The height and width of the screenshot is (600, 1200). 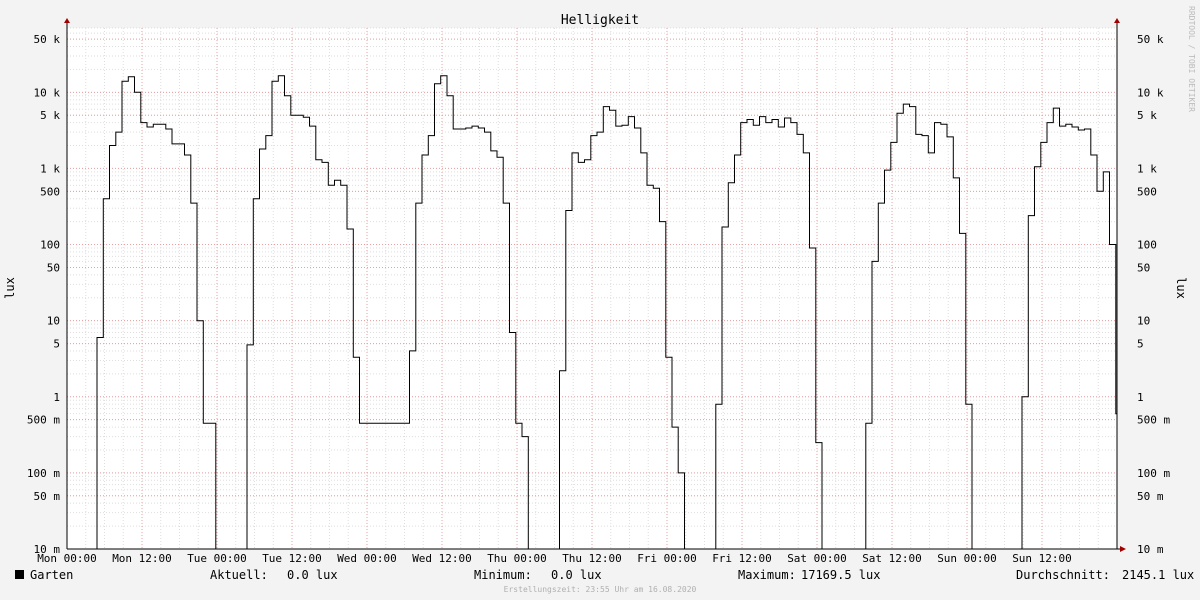 I want to click on y-tick-label-right: 1, so click(x=1140, y=397).